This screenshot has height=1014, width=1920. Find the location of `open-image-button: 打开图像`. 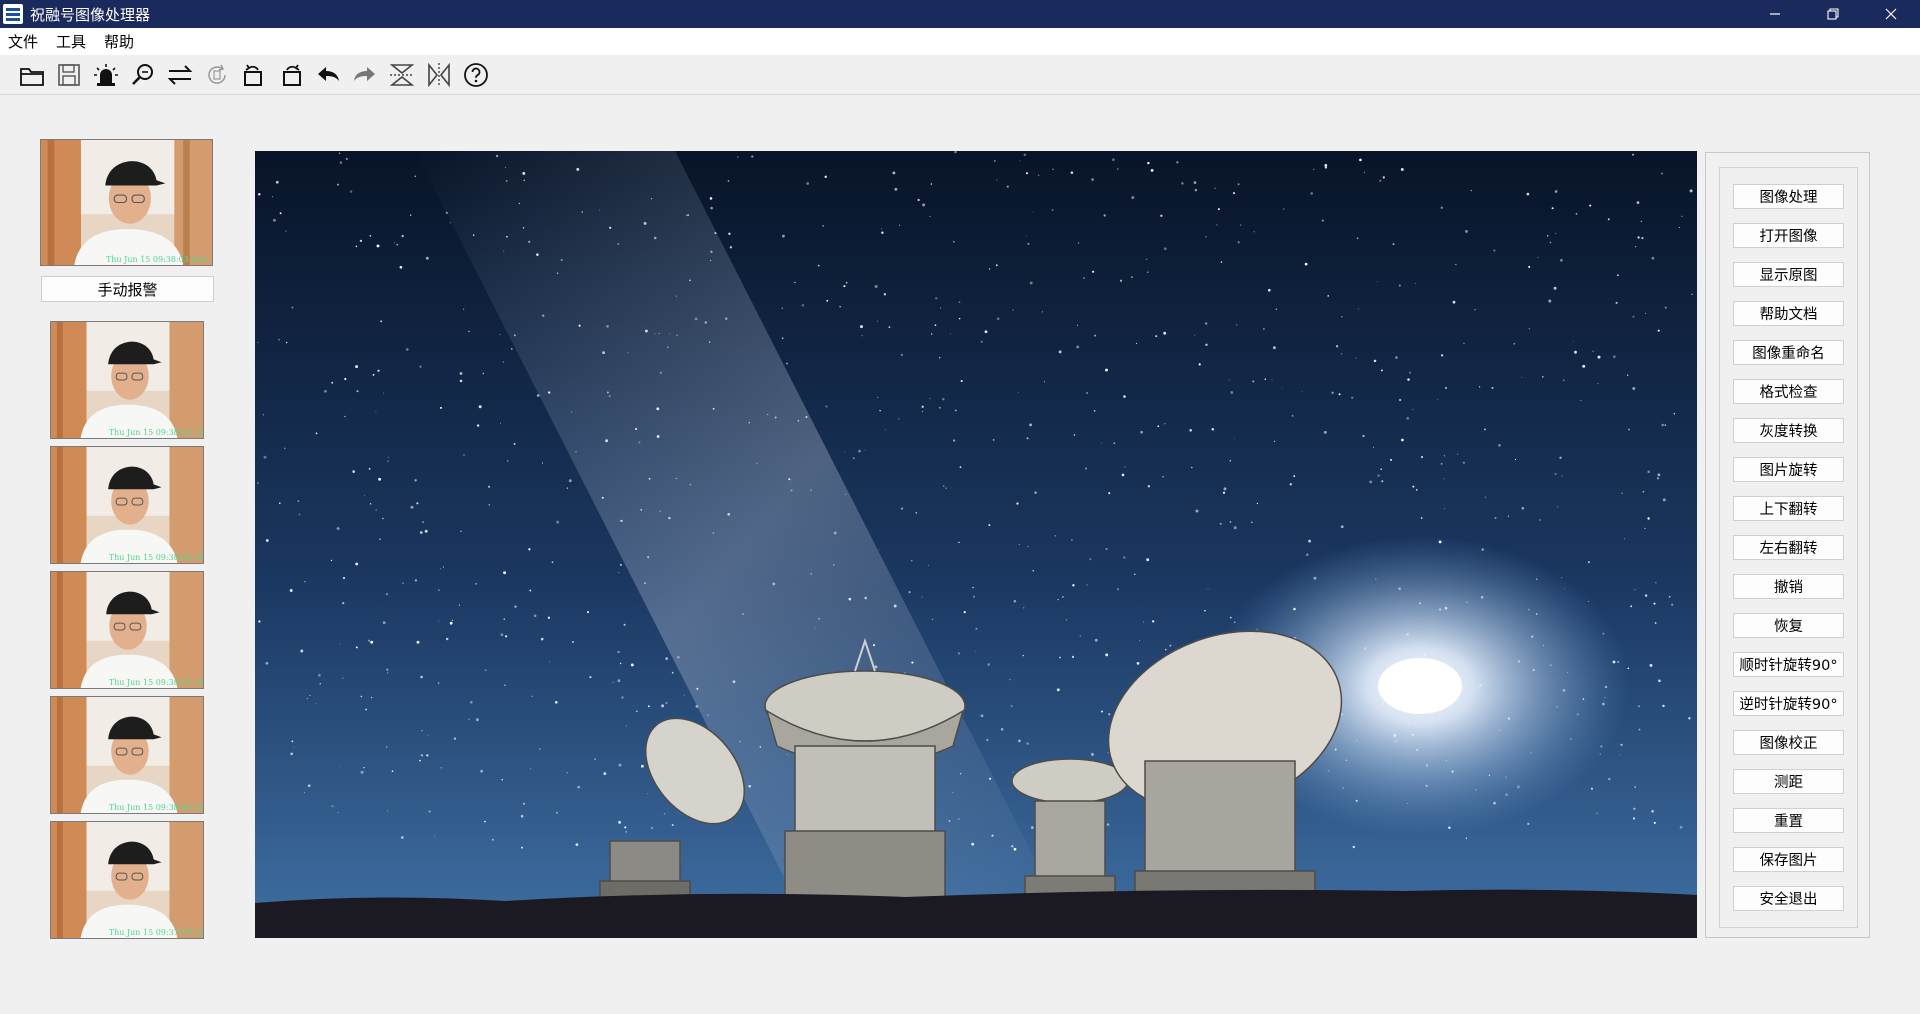

open-image-button: 打开图像 is located at coordinates (1788, 235).